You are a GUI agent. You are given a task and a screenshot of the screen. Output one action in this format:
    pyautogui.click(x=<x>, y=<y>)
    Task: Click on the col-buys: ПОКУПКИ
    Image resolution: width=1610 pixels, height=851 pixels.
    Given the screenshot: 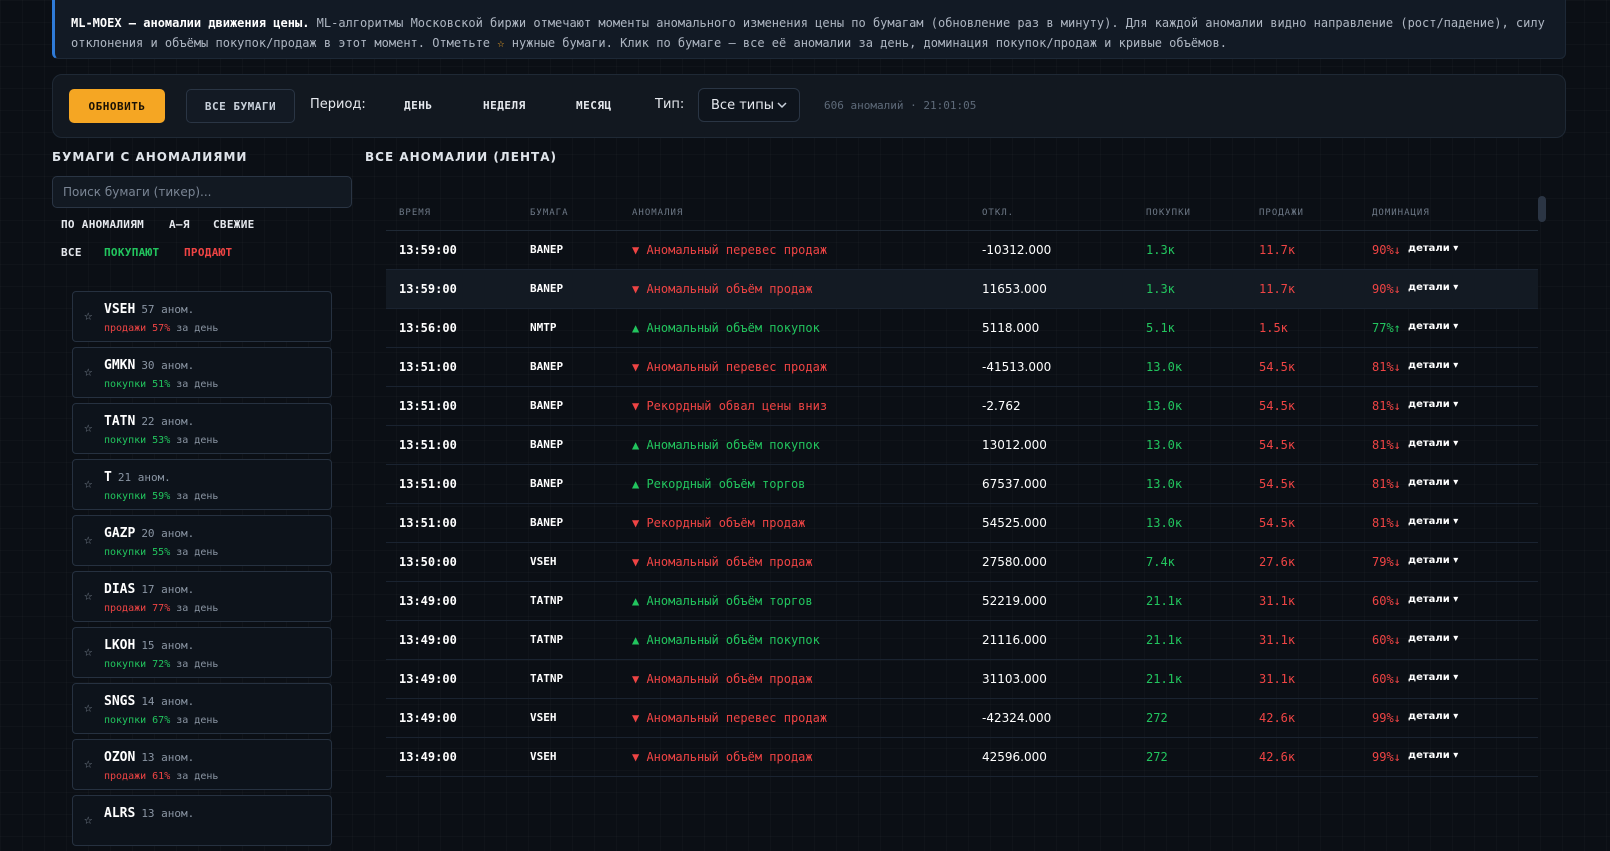 What is the action you would take?
    pyautogui.click(x=1168, y=213)
    